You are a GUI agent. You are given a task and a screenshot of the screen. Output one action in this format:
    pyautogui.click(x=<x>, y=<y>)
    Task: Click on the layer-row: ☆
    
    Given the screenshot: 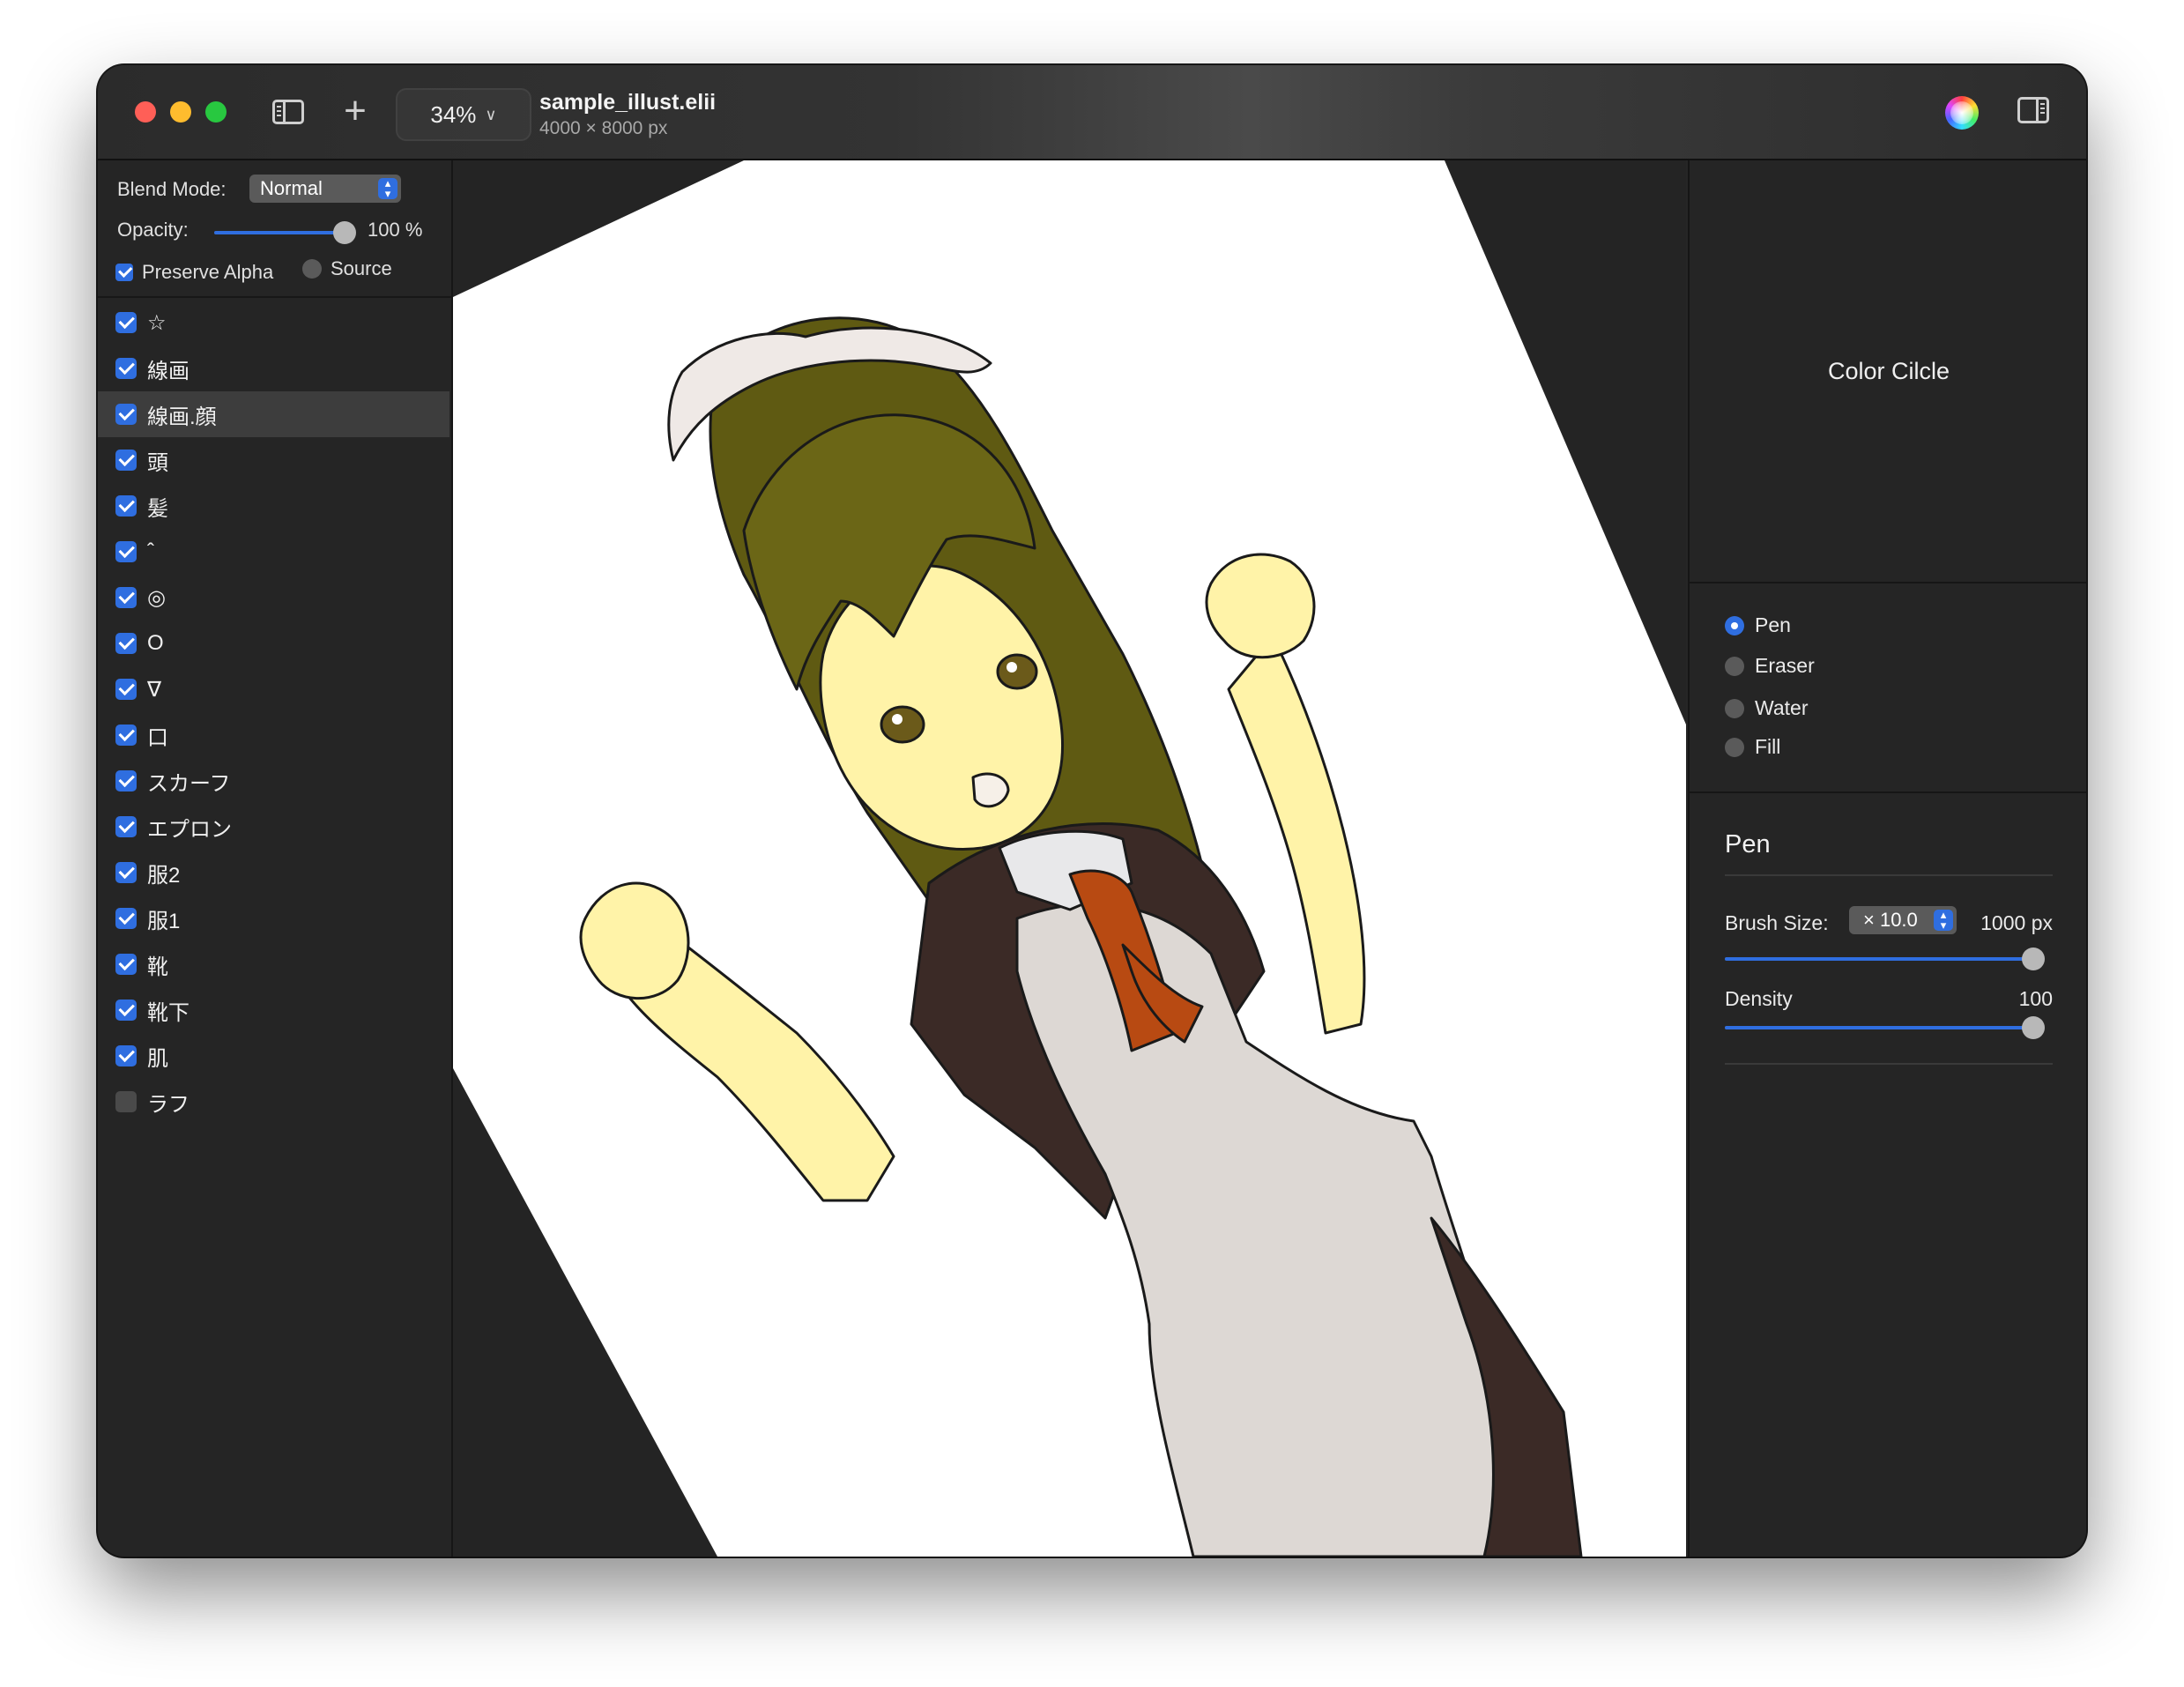 What is the action you would take?
    pyautogui.click(x=273, y=323)
    